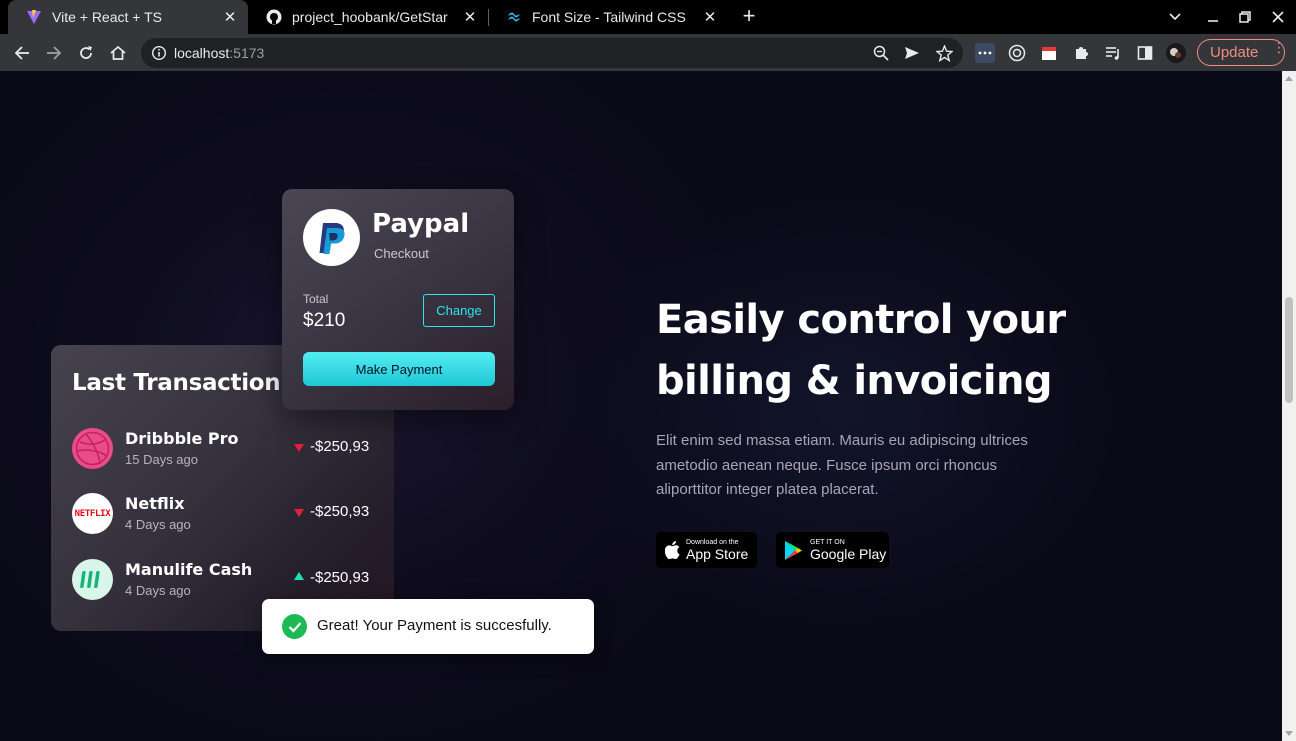 The image size is (1296, 741). I want to click on extension-menu-icon, so click(985, 53).